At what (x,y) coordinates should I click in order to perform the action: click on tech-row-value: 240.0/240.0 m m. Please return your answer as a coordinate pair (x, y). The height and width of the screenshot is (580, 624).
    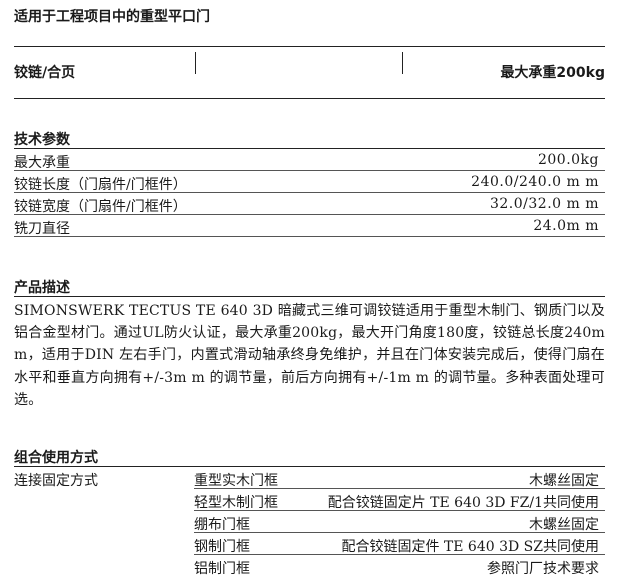
    Looking at the image, I should click on (535, 182).